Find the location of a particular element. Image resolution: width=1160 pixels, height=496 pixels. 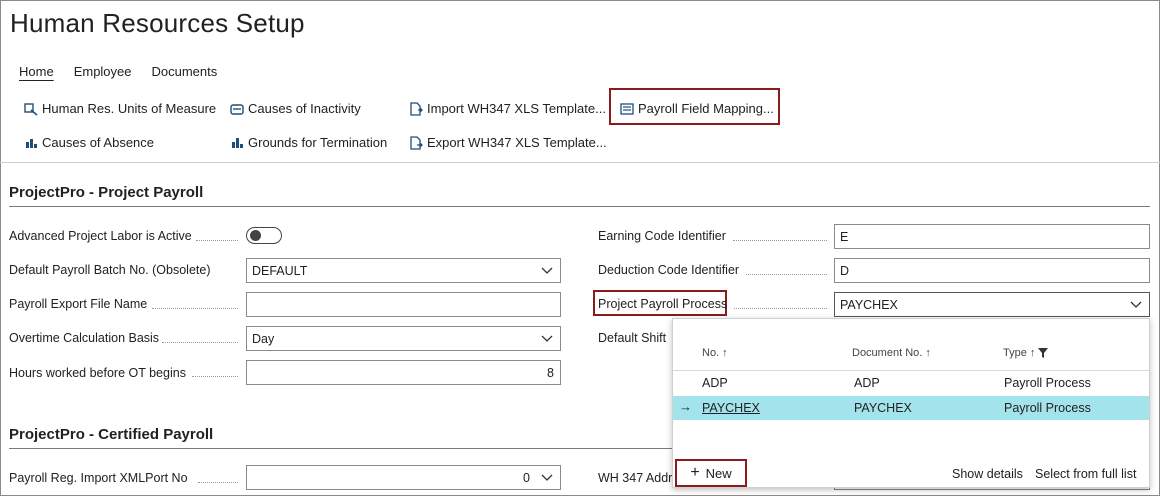

certified-payroll-section-title: ProjectPro - Certified Payroll is located at coordinates (111, 434).